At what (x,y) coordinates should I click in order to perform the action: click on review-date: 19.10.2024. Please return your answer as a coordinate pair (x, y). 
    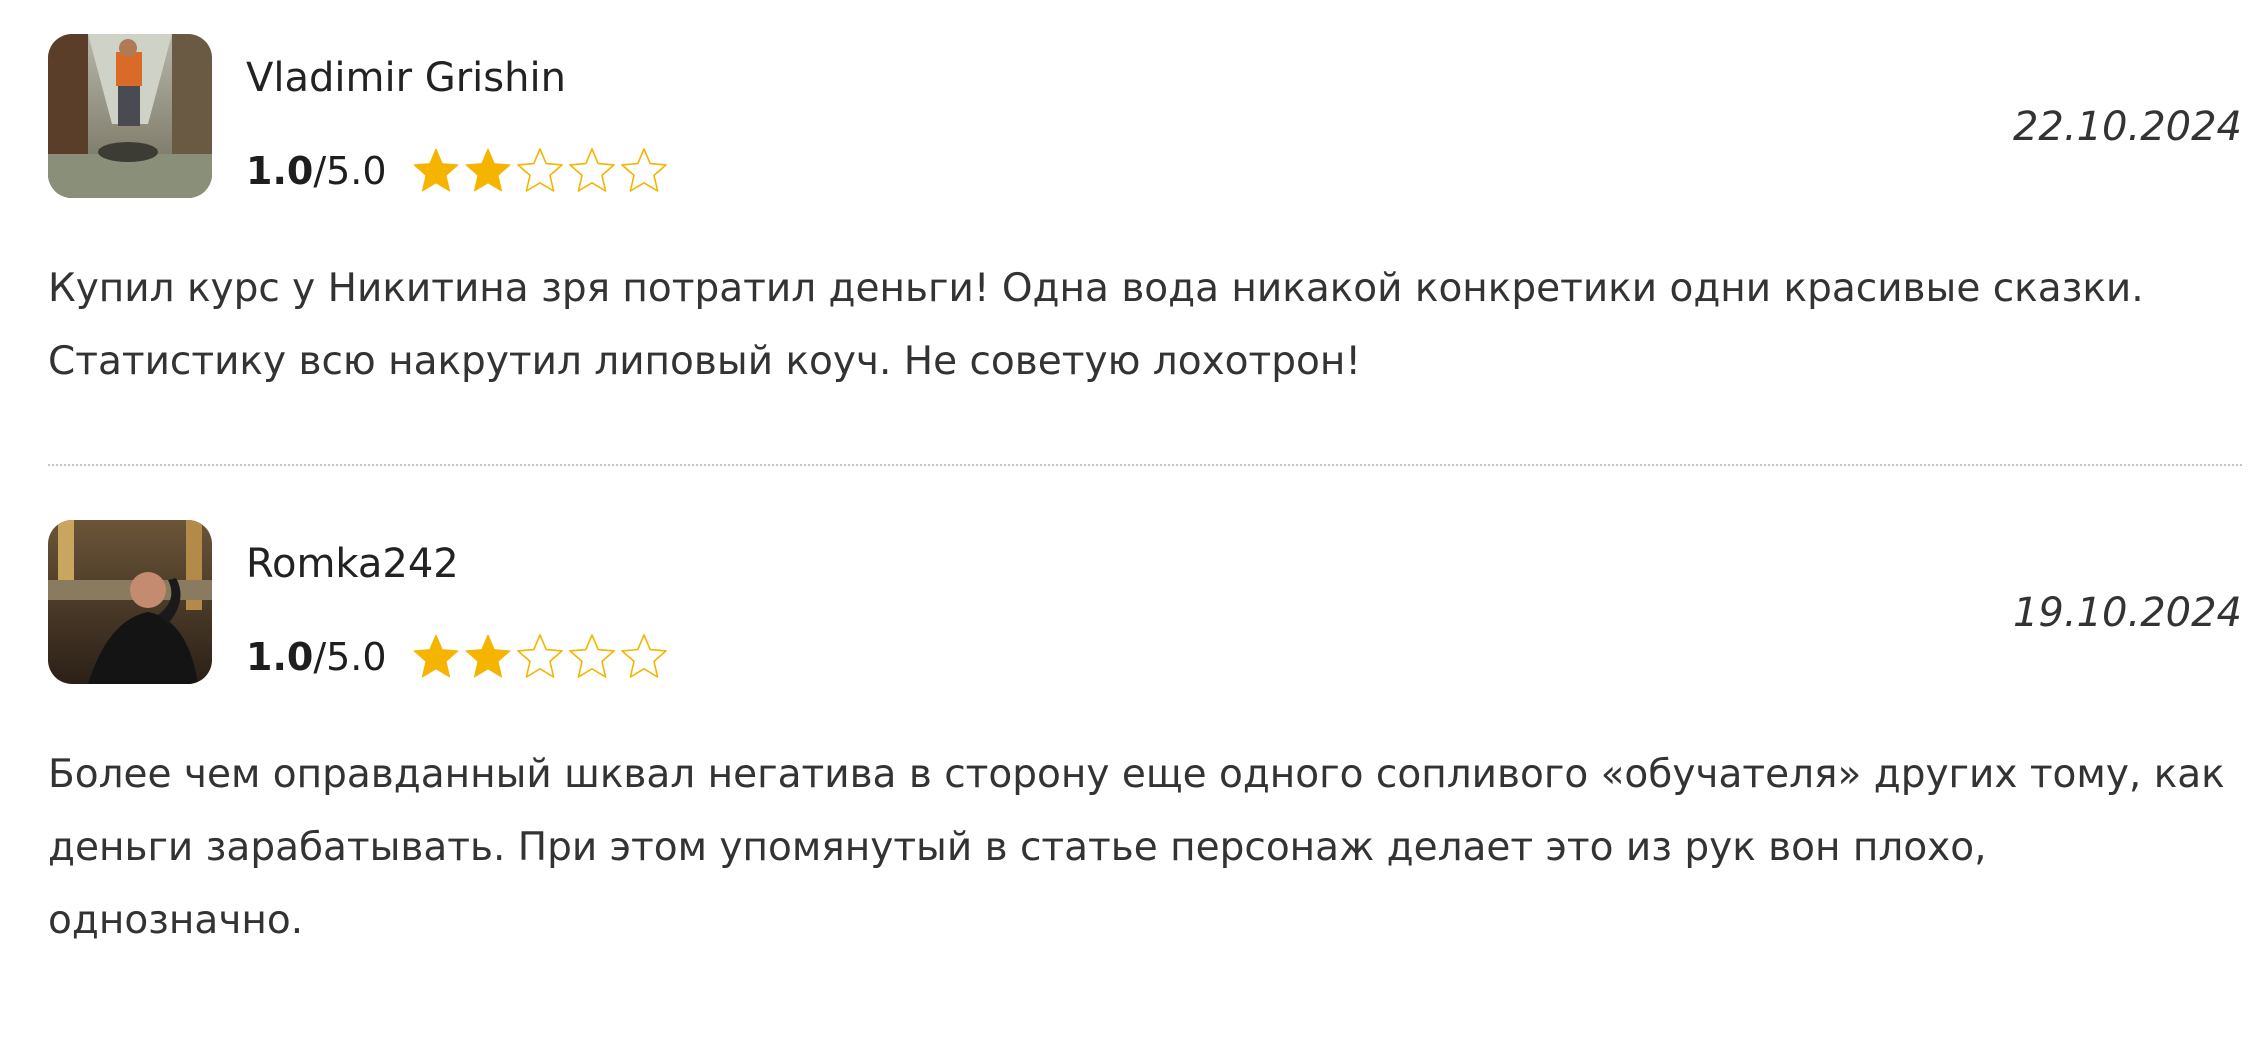
    Looking at the image, I should click on (2127, 613).